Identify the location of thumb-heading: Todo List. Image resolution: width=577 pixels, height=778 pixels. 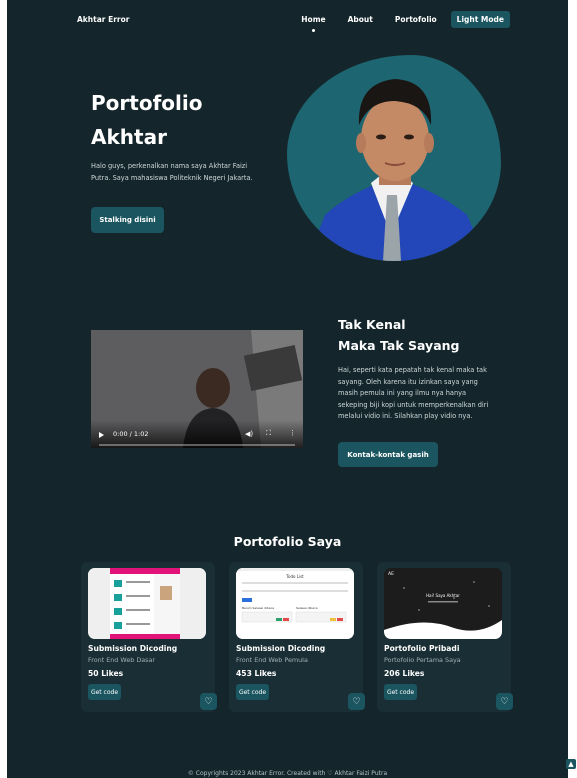
(294, 576).